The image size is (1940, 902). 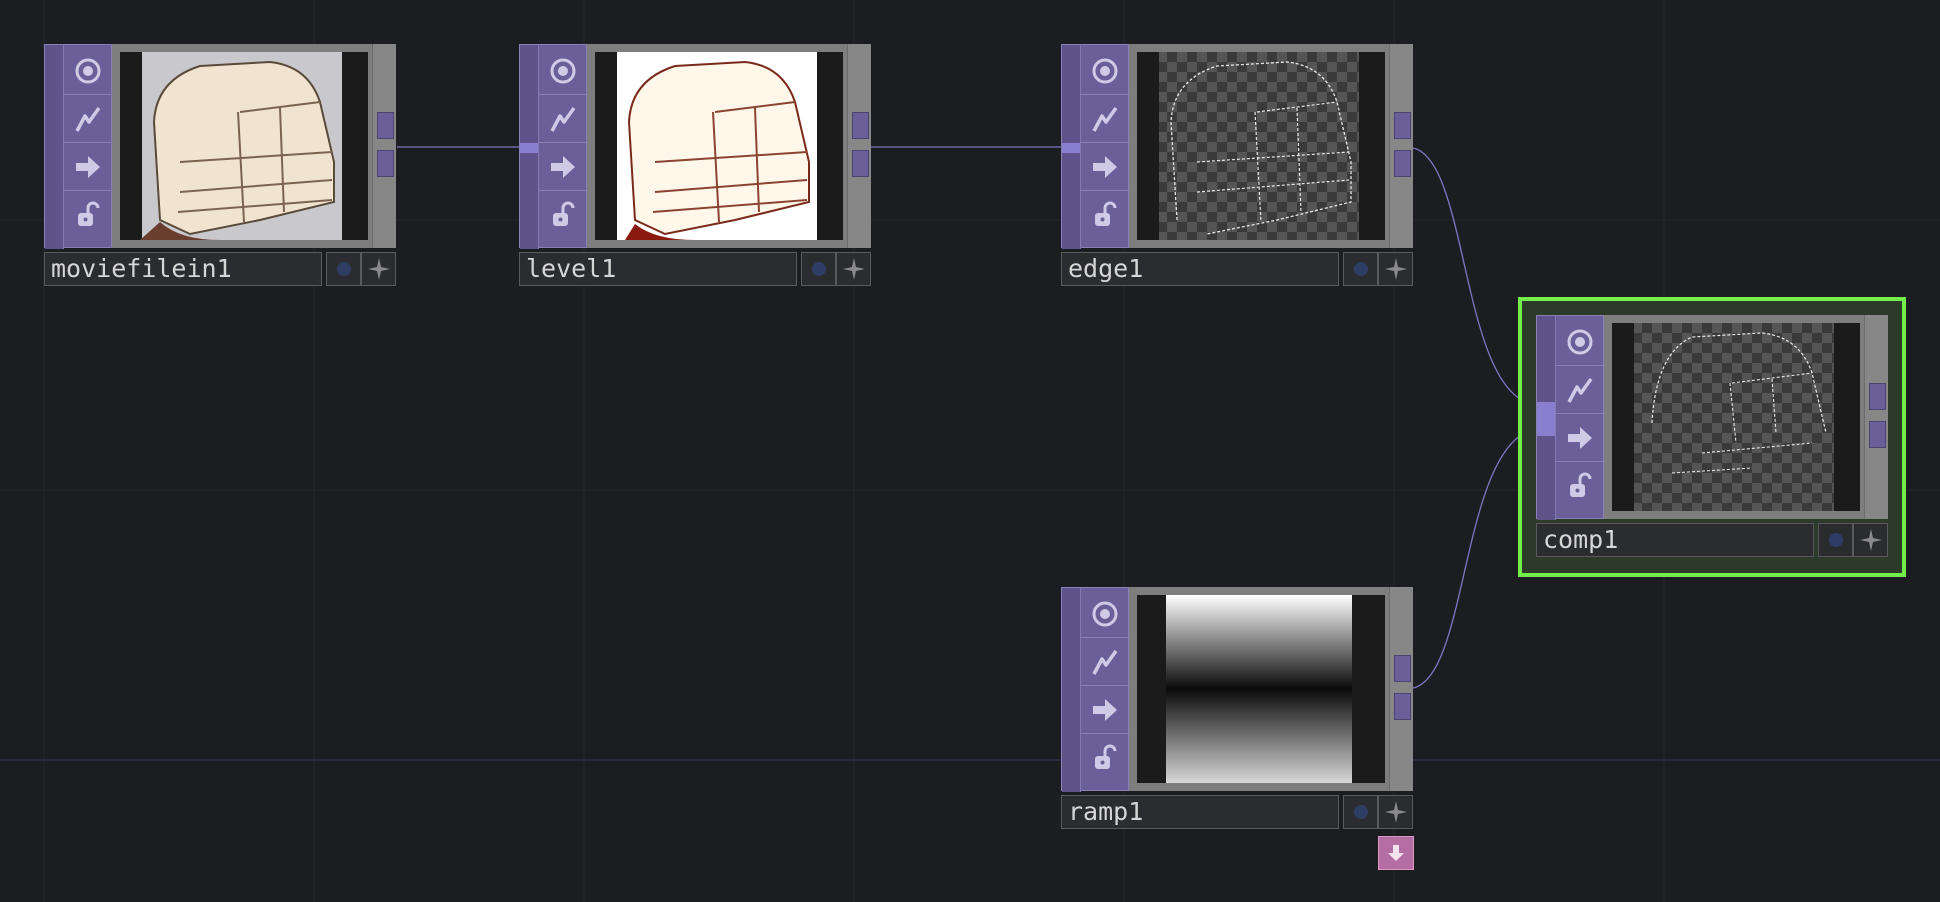 I want to click on node-name-label: edge1, so click(x=1200, y=269).